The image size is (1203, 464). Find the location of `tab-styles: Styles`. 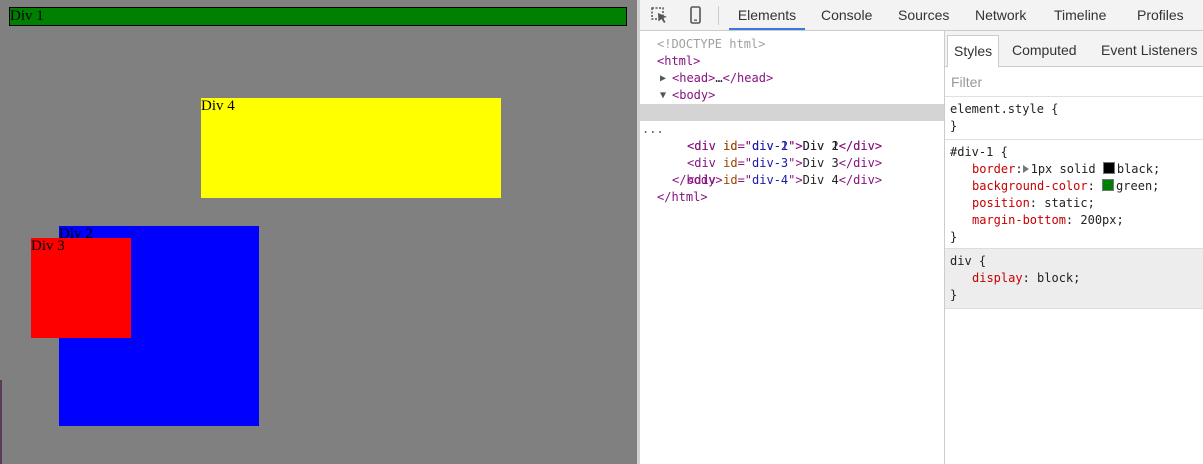

tab-styles: Styles is located at coordinates (973, 51).